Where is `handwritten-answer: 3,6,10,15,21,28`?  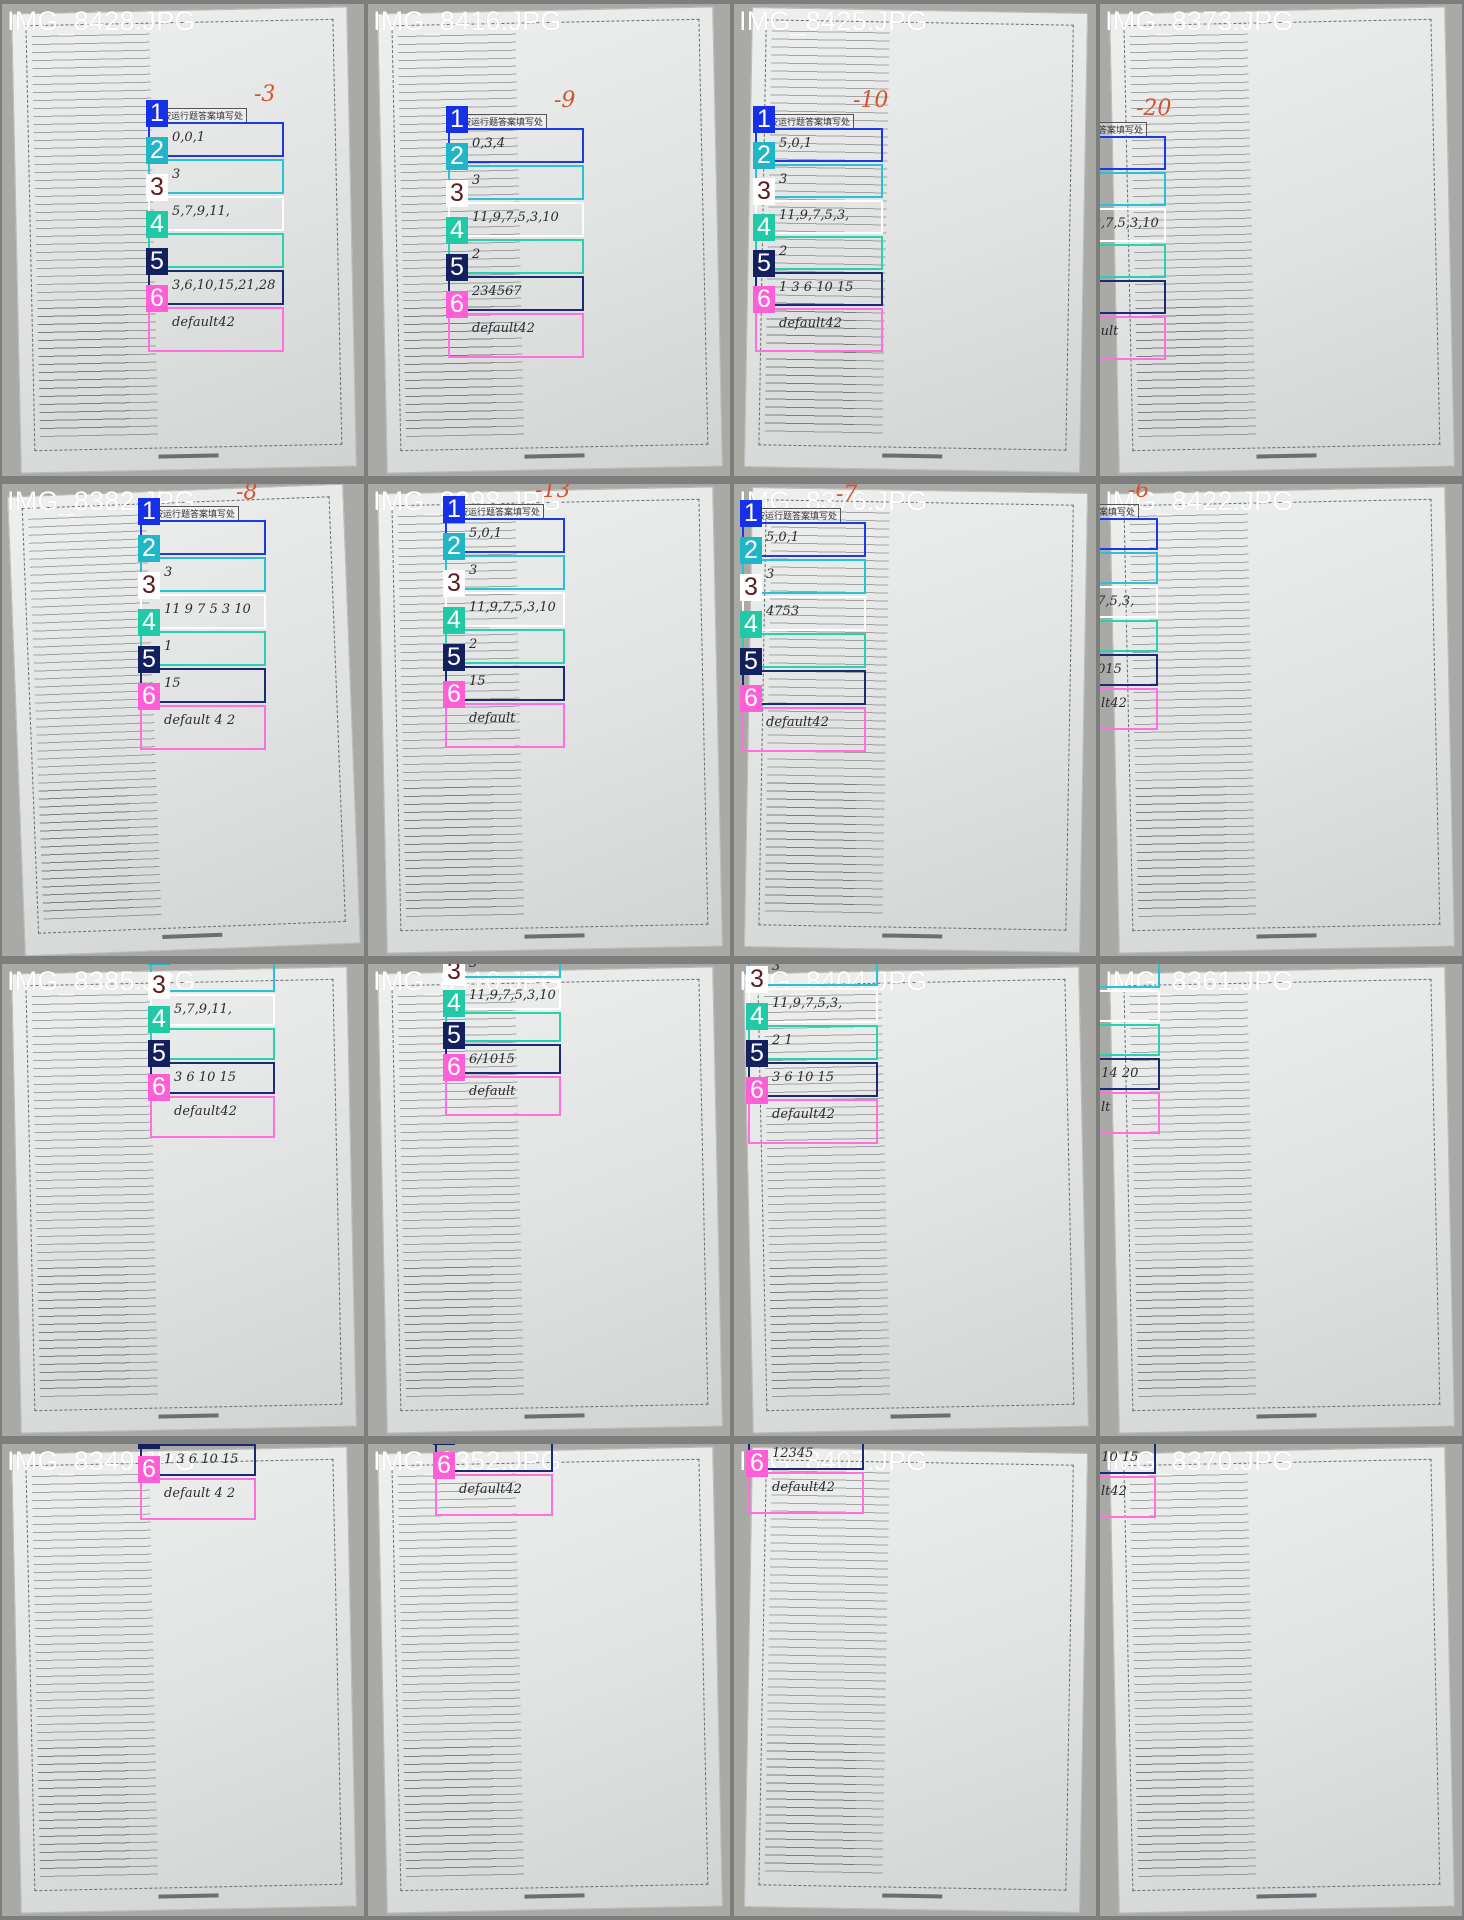
handwritten-answer: 3,6,10,15,21,28 is located at coordinates (224, 285).